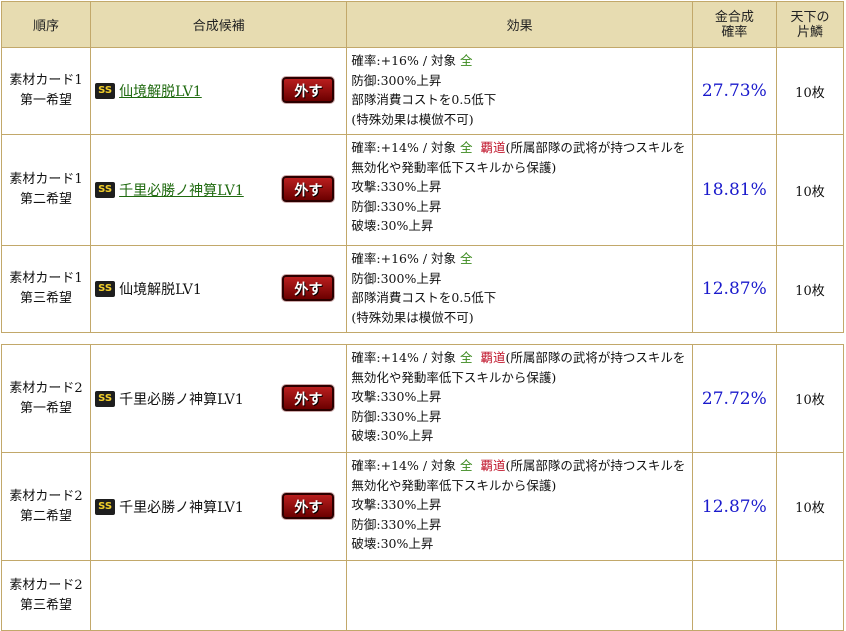 This screenshot has height=631, width=846. Describe the element at coordinates (734, 398) in the screenshot. I see `gold-rate: 27.72%` at that location.